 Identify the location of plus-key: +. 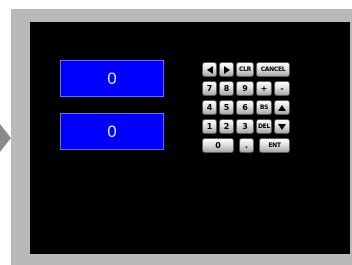
(264, 88).